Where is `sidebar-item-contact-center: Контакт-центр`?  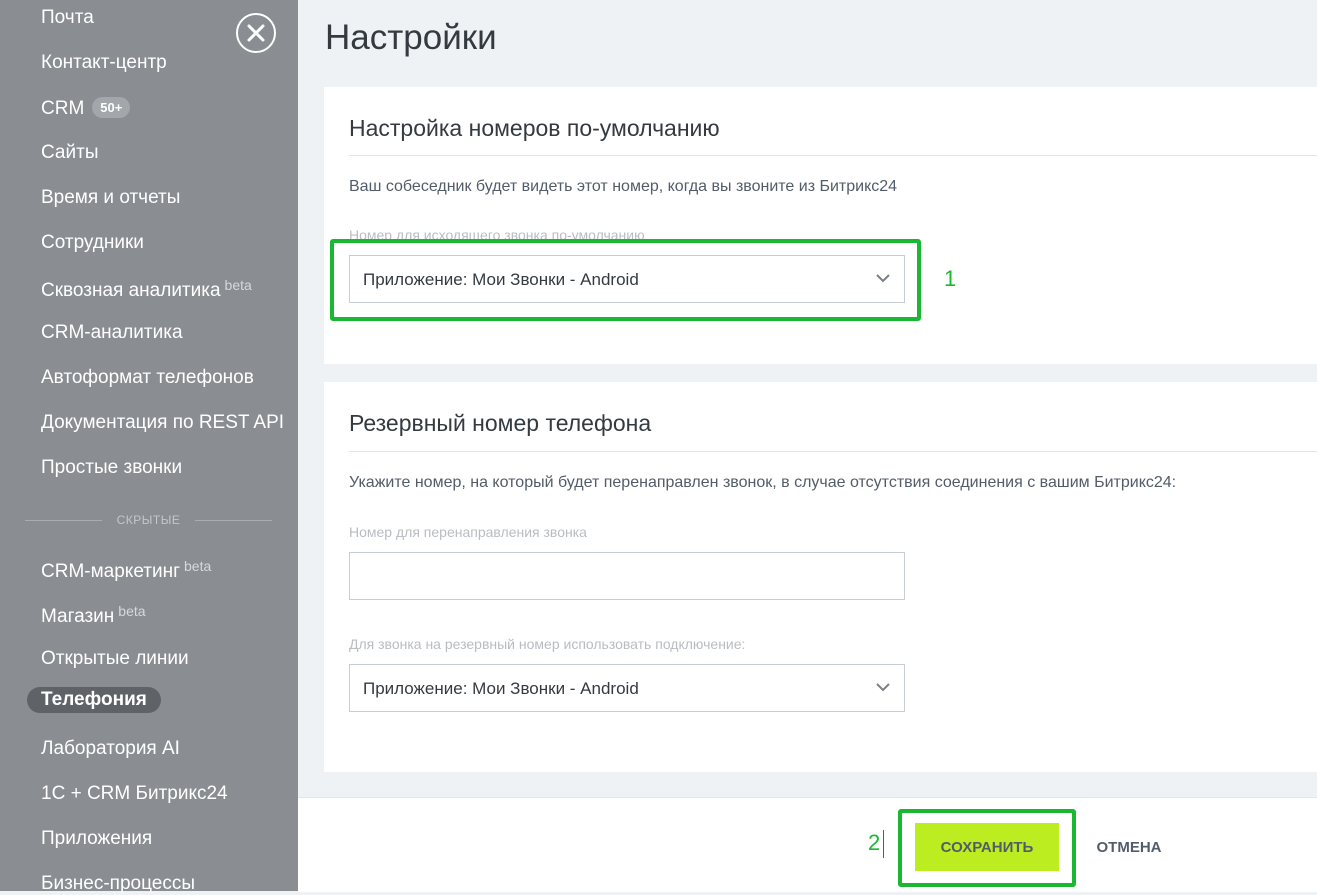 sidebar-item-contact-center: Контакт-центр is located at coordinates (104, 63).